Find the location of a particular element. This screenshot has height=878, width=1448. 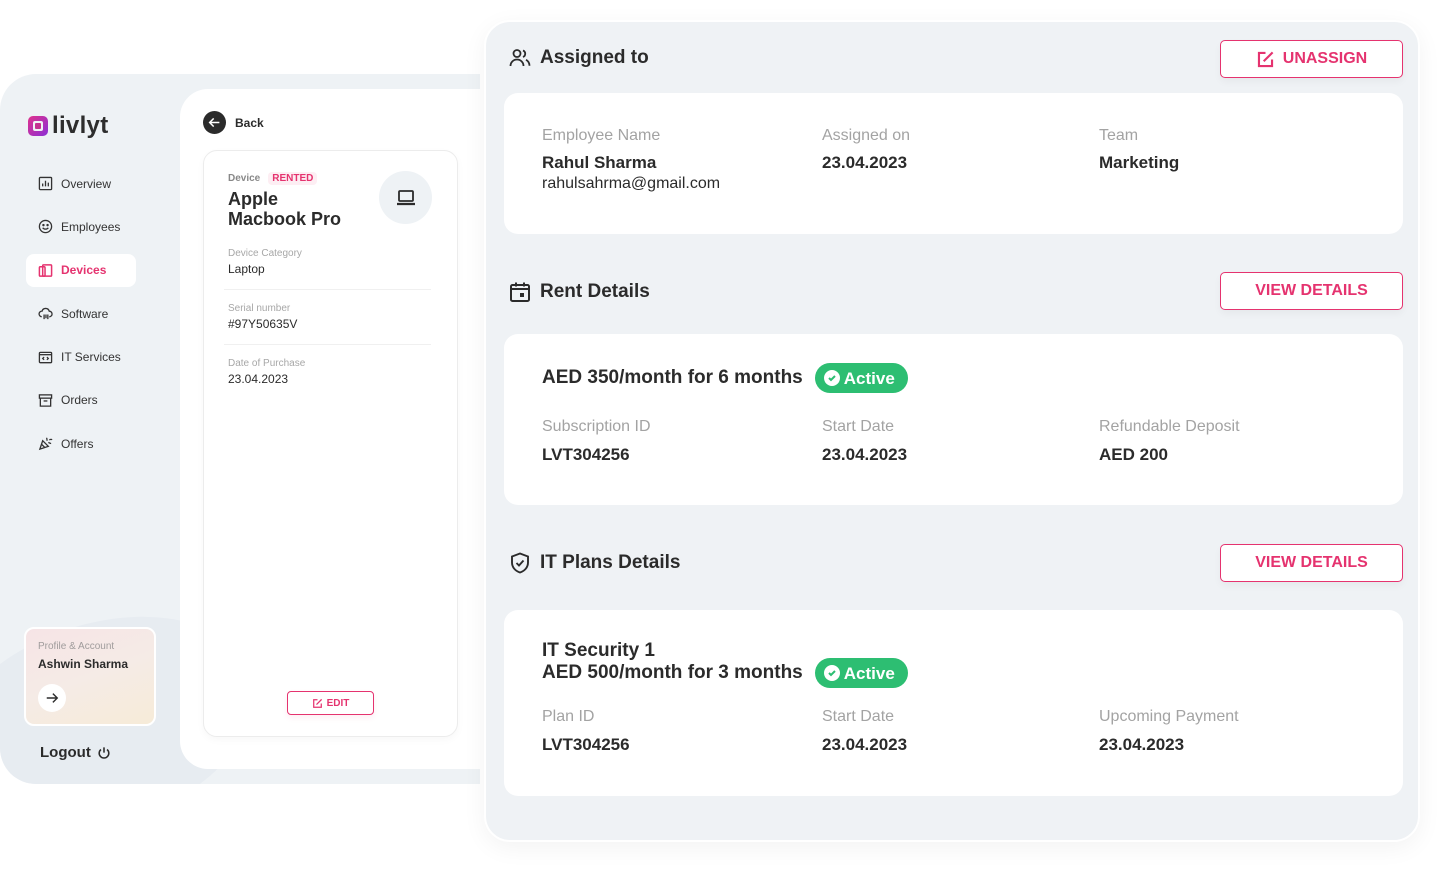

sidebar-item-label: Overview is located at coordinates (86, 183).